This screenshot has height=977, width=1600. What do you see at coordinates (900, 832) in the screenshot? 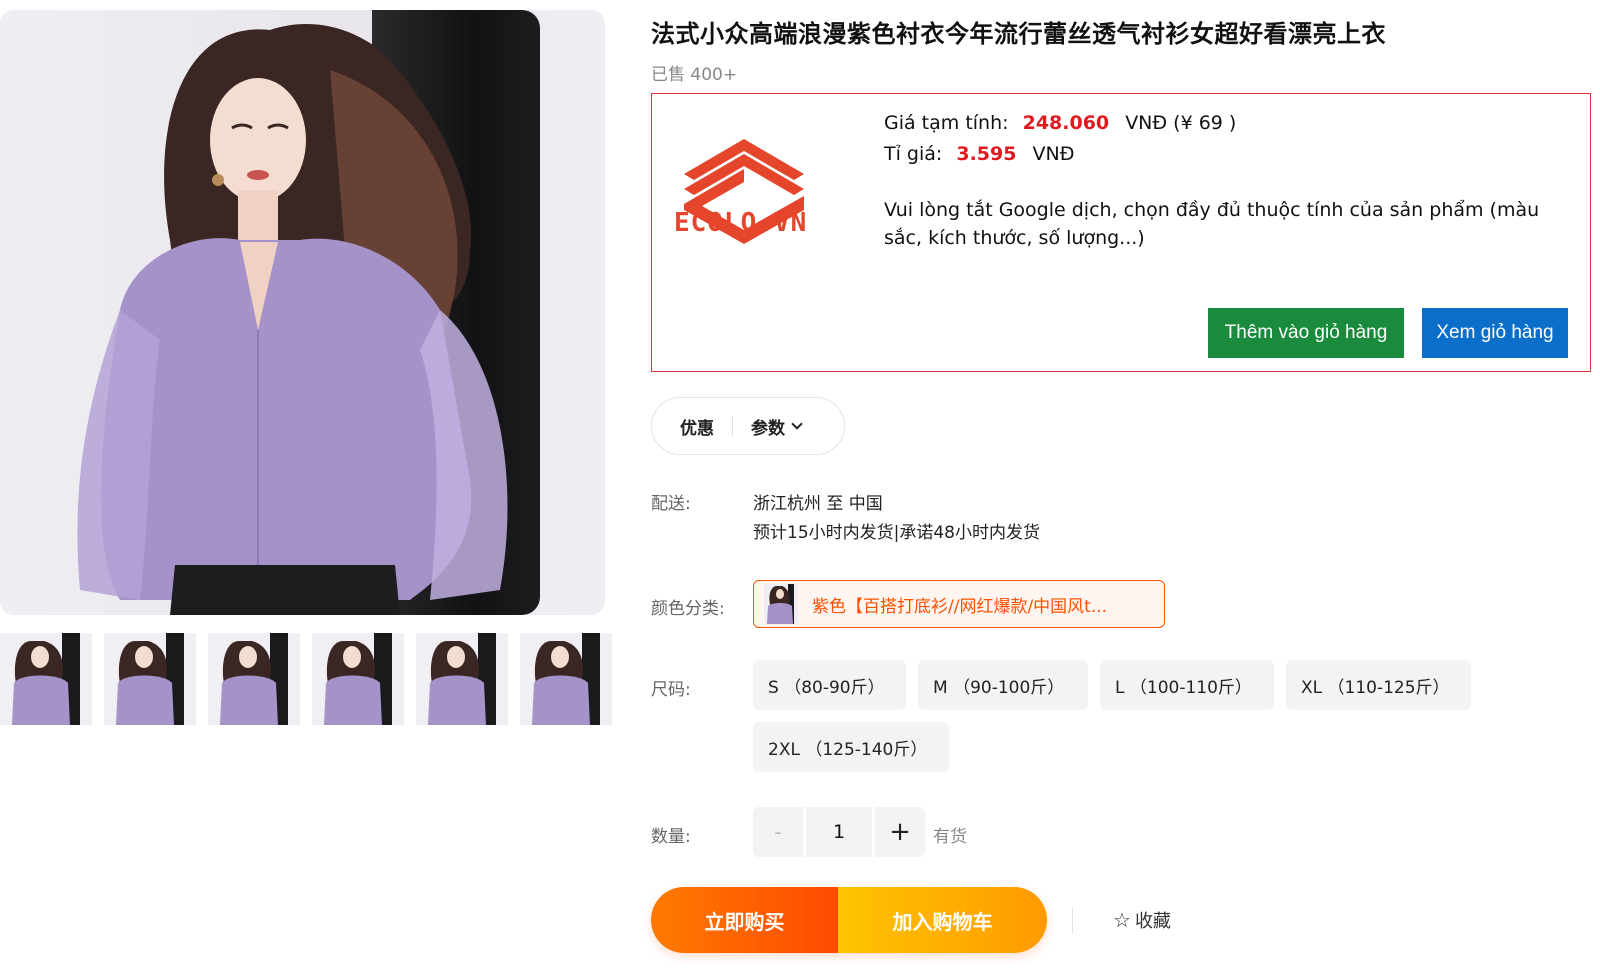
I see `quantity-increase-button: +` at bounding box center [900, 832].